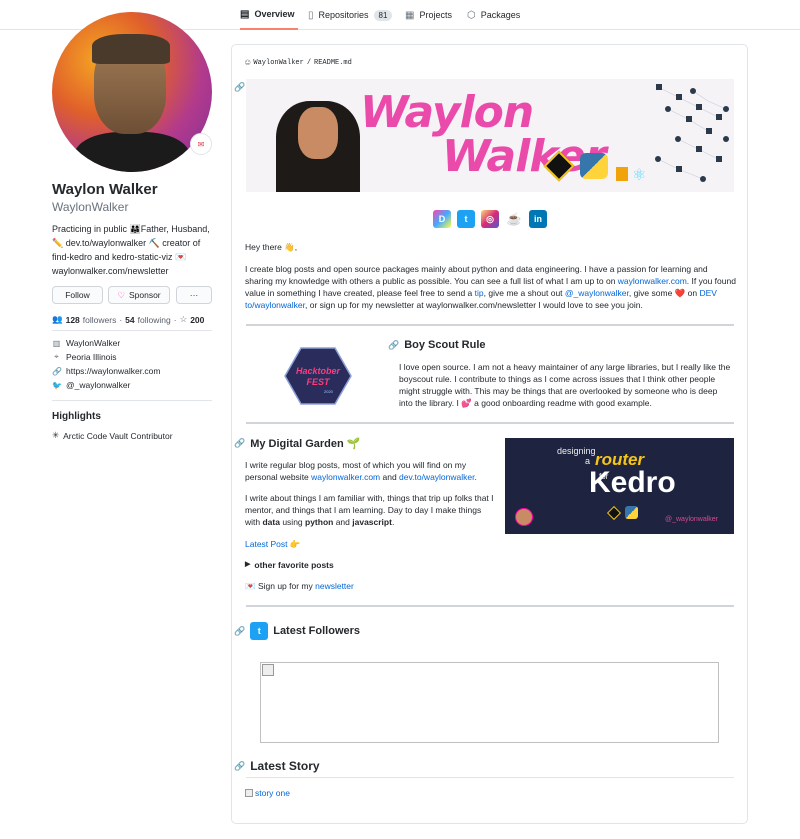  Describe the element at coordinates (77, 295) in the screenshot. I see `follow-button: Follow` at that location.